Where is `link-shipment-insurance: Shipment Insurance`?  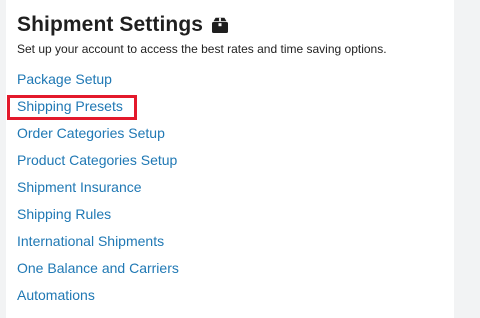 link-shipment-insurance: Shipment Insurance is located at coordinates (98, 187).